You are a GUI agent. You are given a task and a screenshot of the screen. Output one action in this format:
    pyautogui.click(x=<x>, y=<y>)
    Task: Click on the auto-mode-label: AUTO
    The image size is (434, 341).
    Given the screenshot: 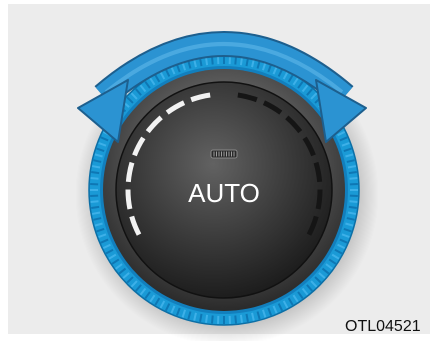 What is the action you would take?
    pyautogui.click(x=224, y=193)
    